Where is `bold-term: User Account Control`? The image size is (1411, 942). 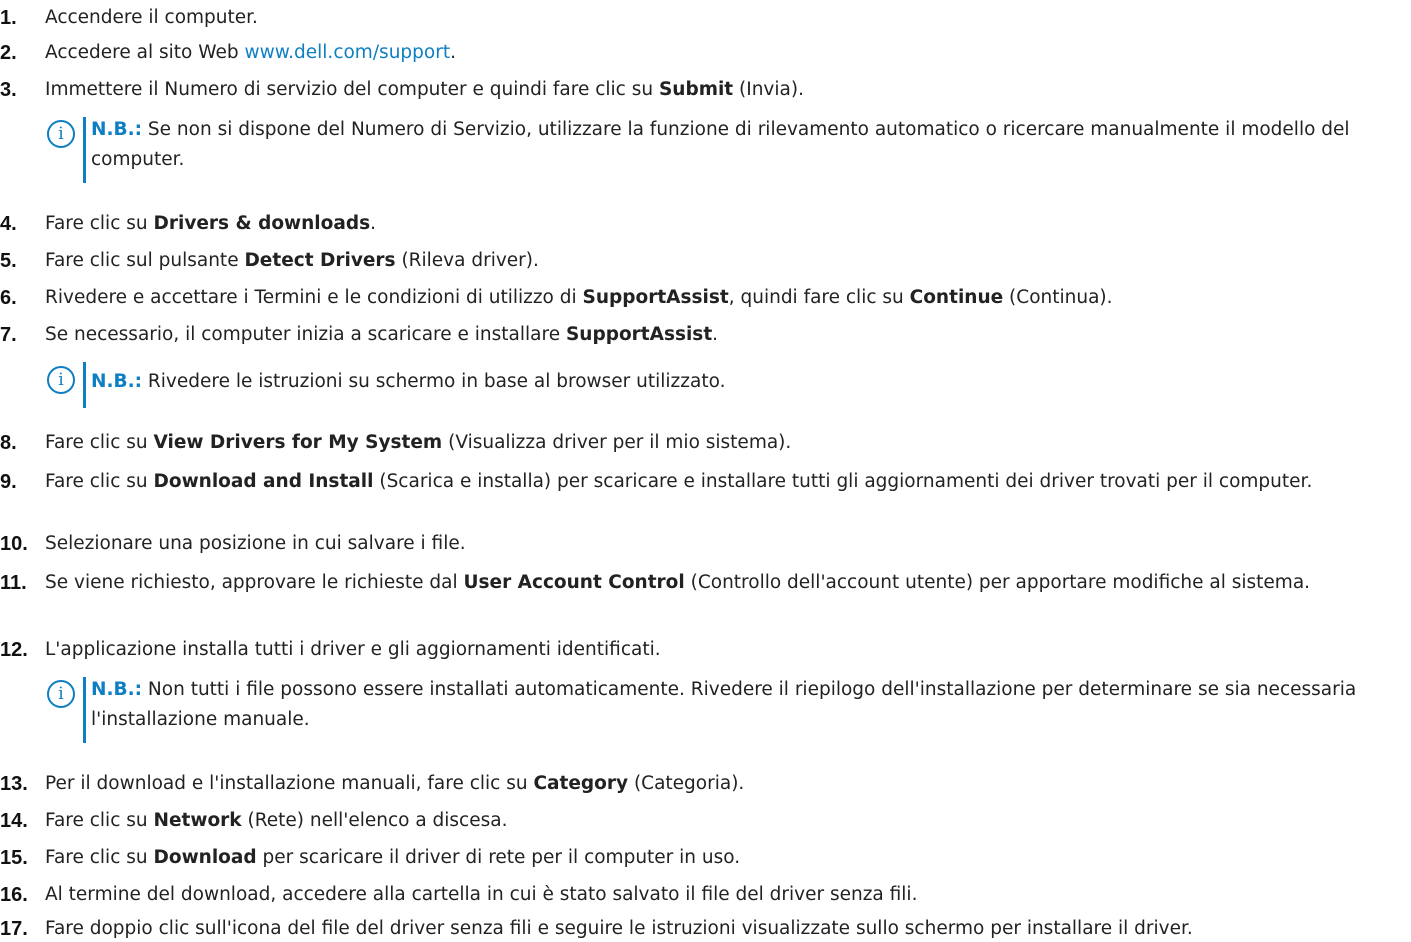 bold-term: User Account Control is located at coordinates (574, 582).